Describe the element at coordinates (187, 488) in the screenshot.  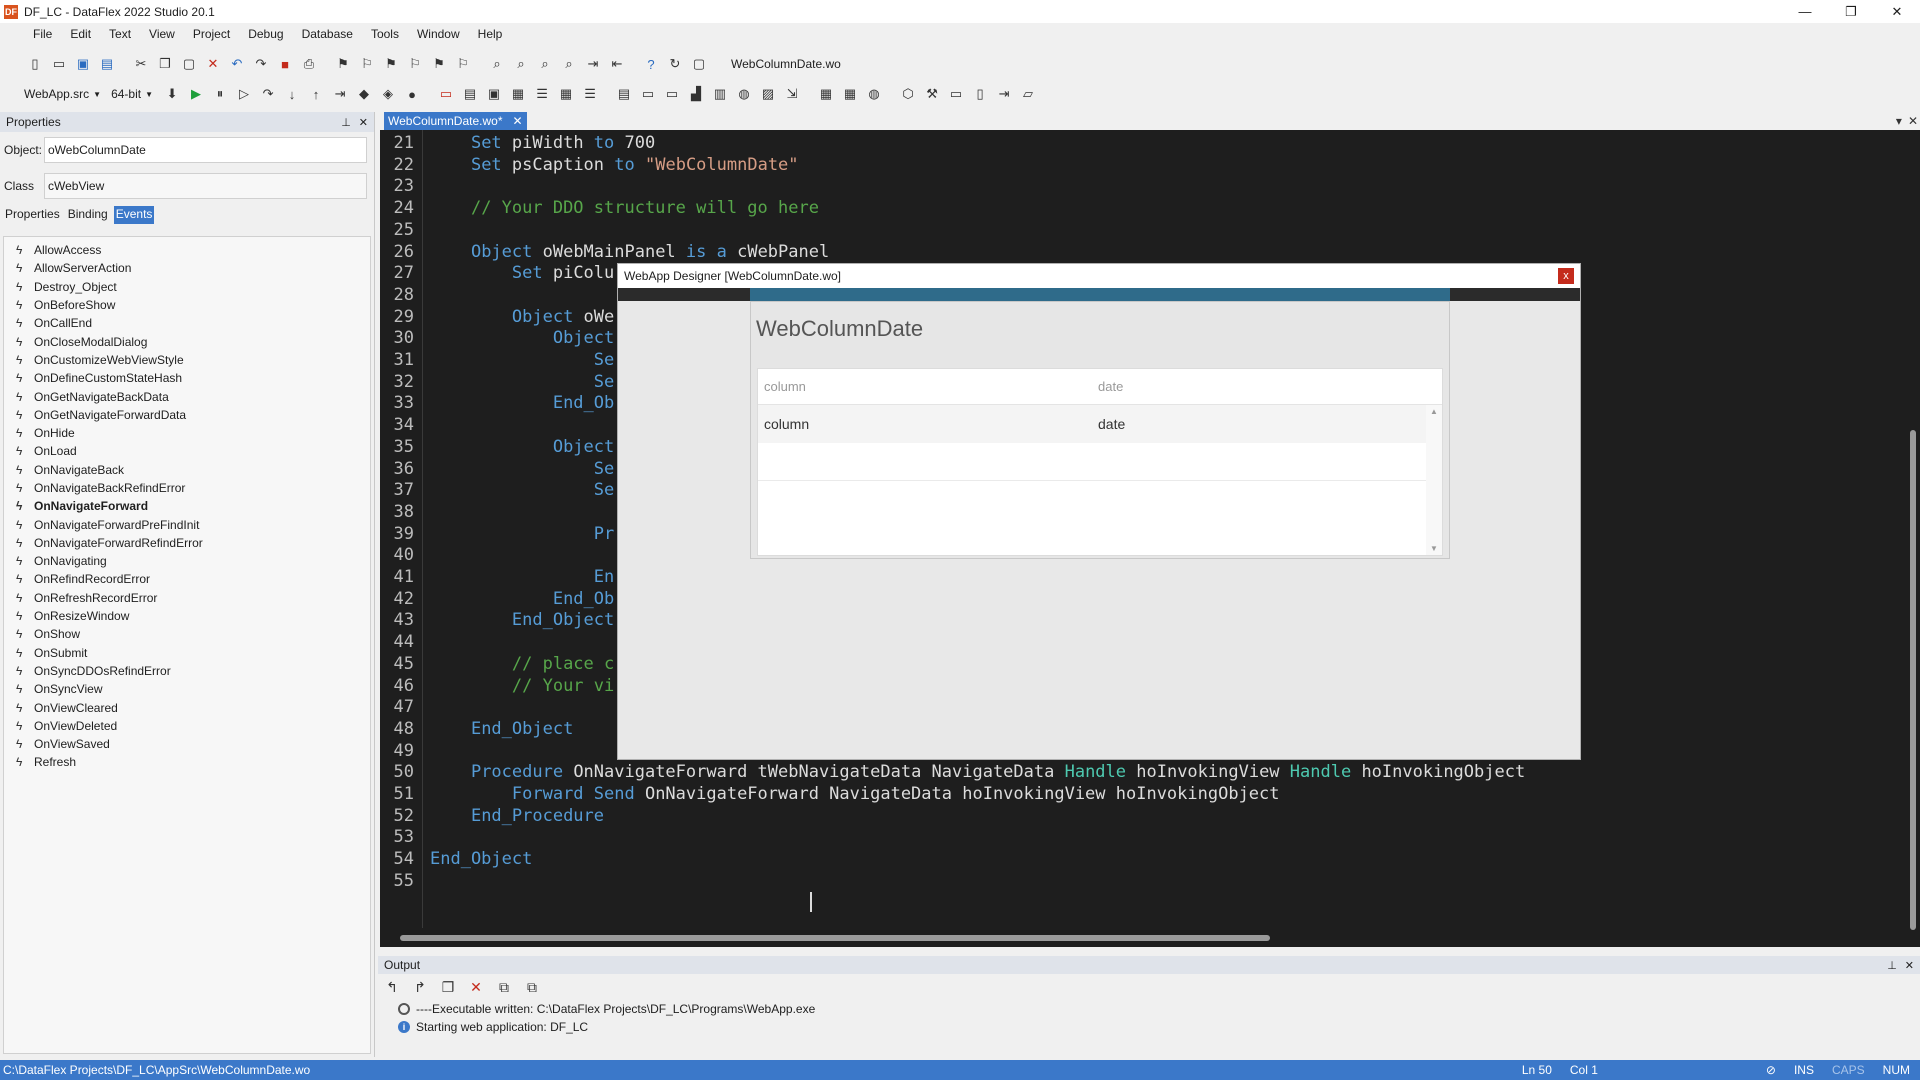
I see `event-item: ϟ OnNavigateBackRefindError` at that location.